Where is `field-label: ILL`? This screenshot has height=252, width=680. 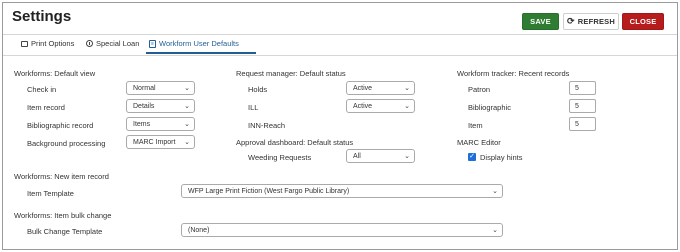
field-label: ILL is located at coordinates (253, 107).